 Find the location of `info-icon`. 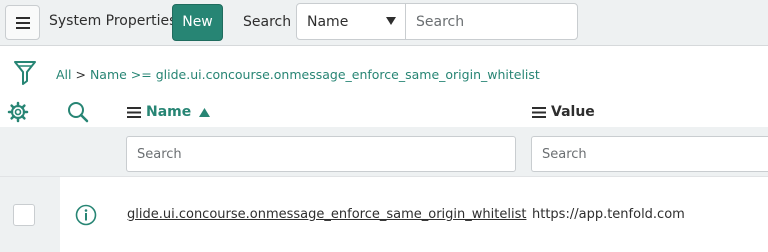

info-icon is located at coordinates (86, 215).